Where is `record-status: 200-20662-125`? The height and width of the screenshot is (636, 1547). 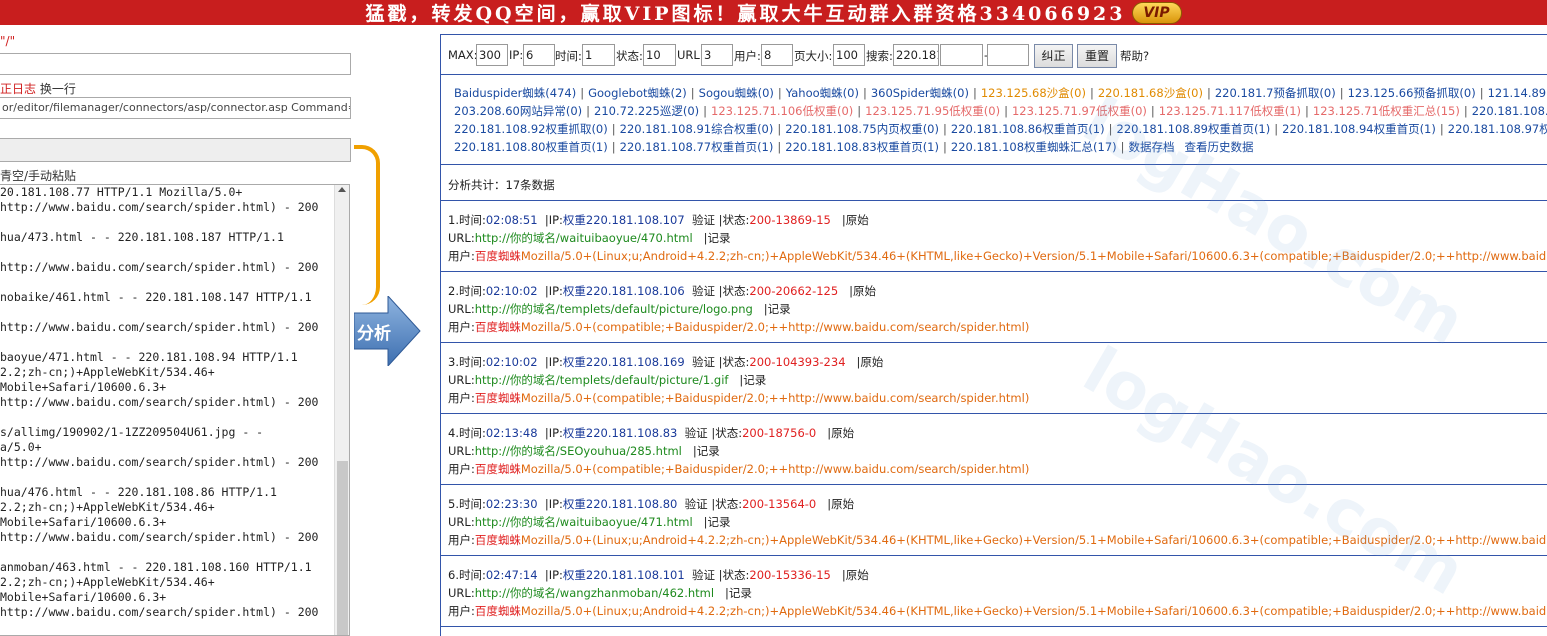
record-status: 200-20662-125 is located at coordinates (793, 291).